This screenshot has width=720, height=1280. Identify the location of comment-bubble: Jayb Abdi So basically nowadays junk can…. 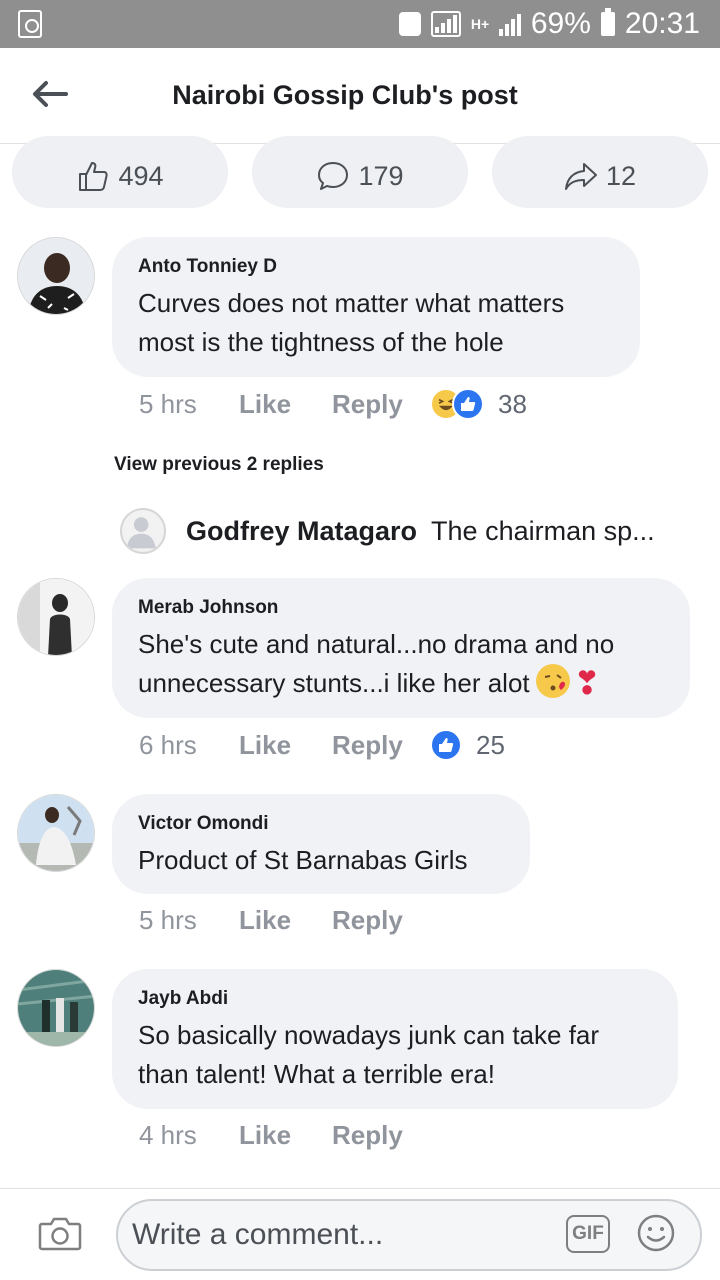
(395, 1039).